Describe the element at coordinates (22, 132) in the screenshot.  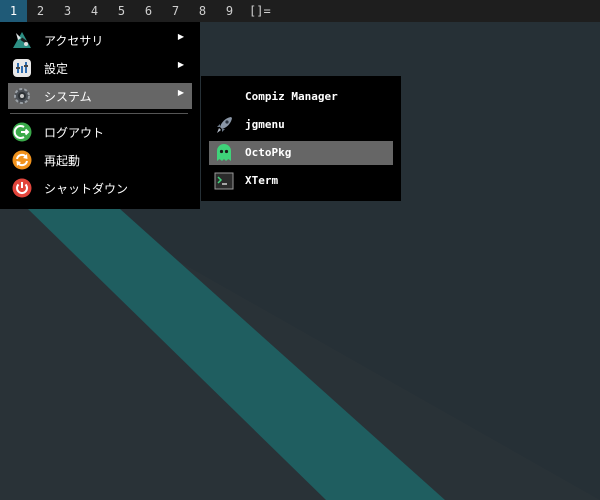
I see `logout-icon` at that location.